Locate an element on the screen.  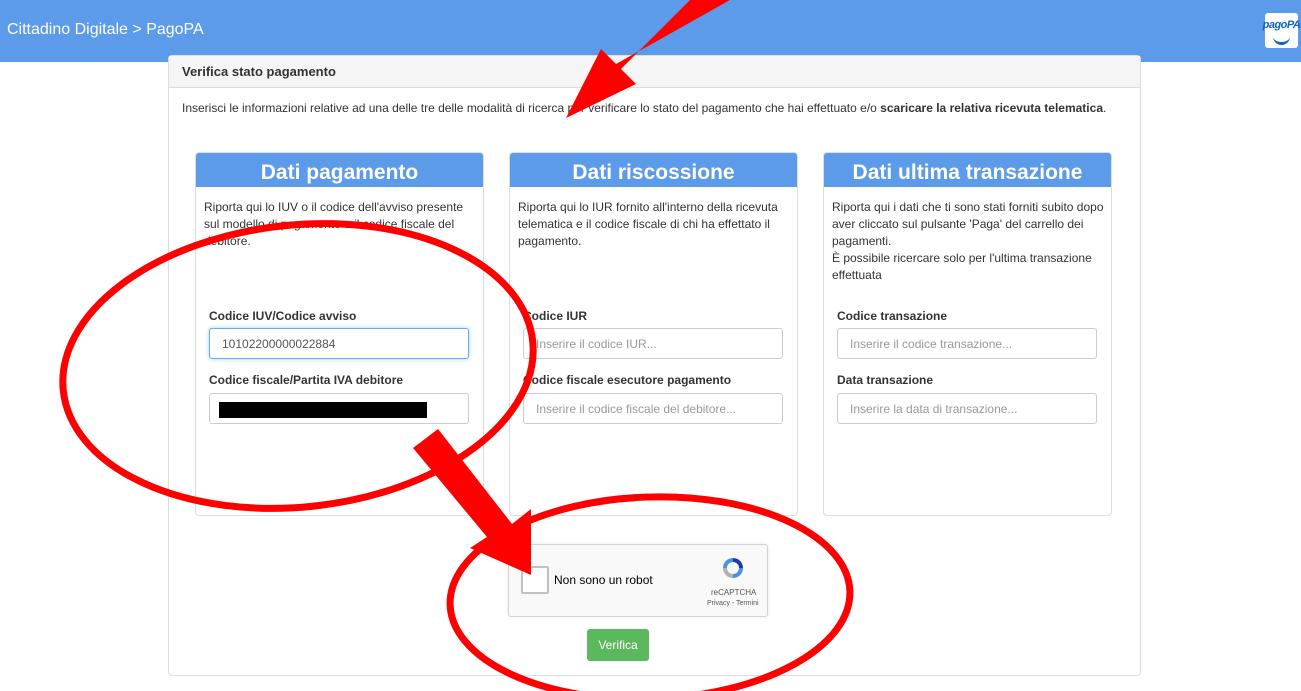
redaction-box is located at coordinates (323, 410).